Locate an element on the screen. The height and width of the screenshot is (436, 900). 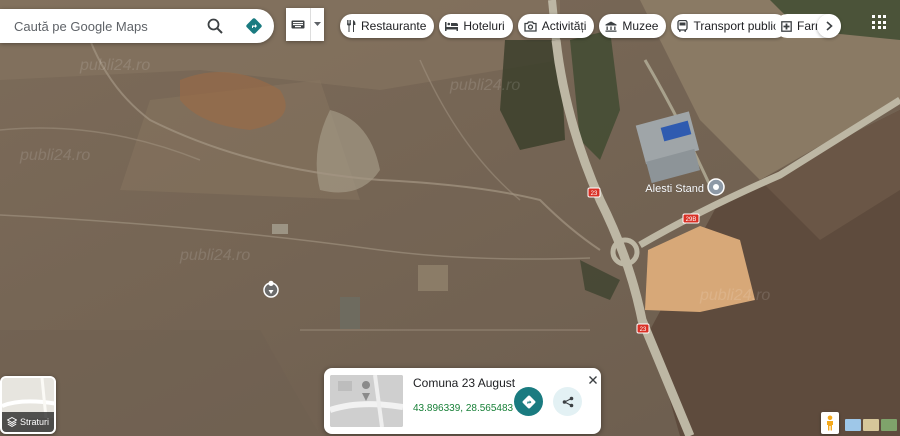
place-title: Comuna 23 August is located at coordinates (464, 383).